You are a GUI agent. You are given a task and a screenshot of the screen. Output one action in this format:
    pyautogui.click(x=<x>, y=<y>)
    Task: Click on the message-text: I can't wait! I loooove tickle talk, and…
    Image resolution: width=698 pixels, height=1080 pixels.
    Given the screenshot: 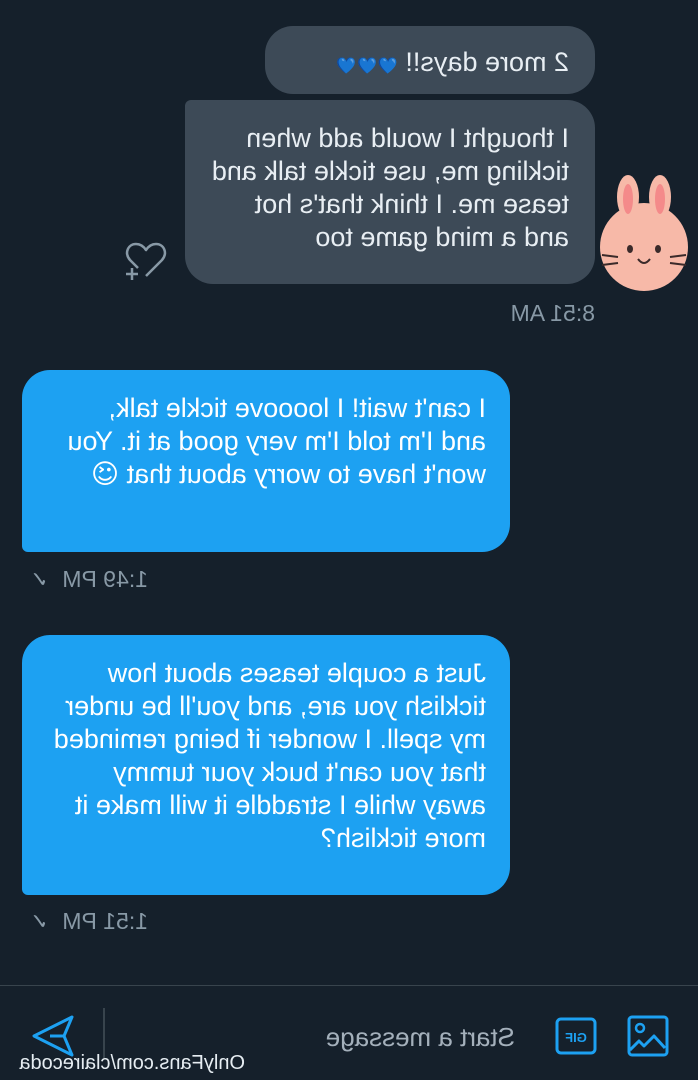 What is the action you would take?
    pyautogui.click(x=276, y=441)
    